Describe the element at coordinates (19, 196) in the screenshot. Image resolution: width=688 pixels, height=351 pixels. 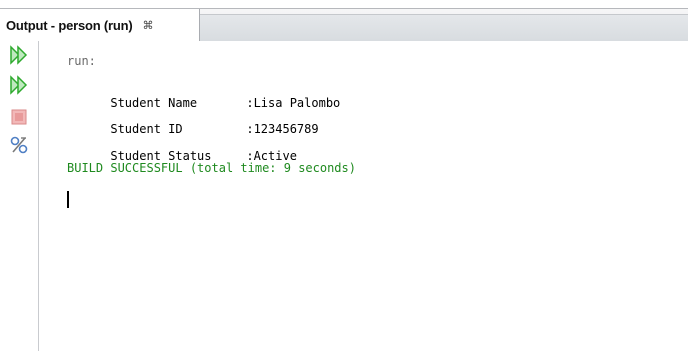
I see `output-toolbar` at that location.